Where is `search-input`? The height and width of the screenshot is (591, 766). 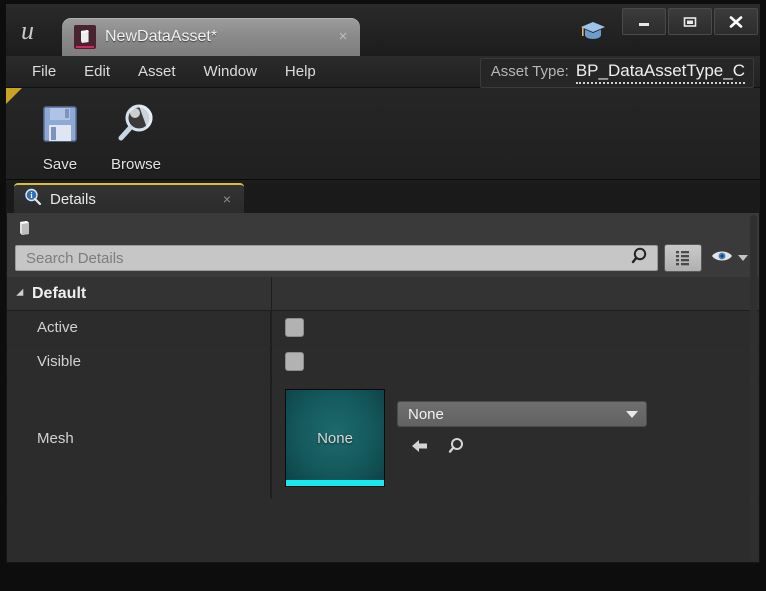
search-input is located at coordinates (328, 258).